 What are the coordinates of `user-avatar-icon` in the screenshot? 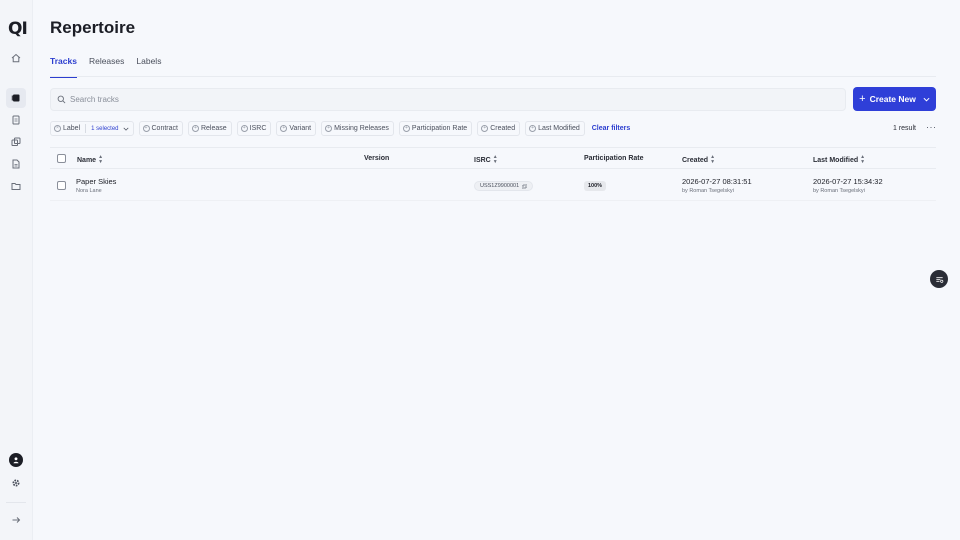 It's located at (16, 460).